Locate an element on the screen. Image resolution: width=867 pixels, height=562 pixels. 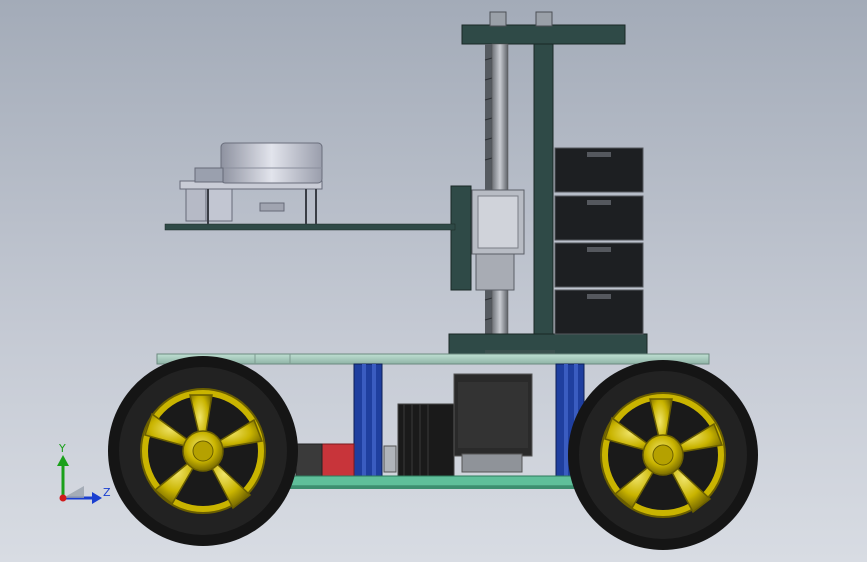
axis-y-label: Y is located at coordinates (62, 448).